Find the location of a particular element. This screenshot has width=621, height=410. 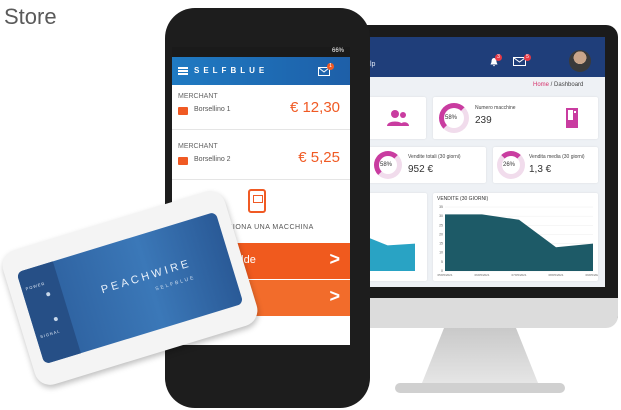

y-tick-label: 10 is located at coordinates (441, 253).